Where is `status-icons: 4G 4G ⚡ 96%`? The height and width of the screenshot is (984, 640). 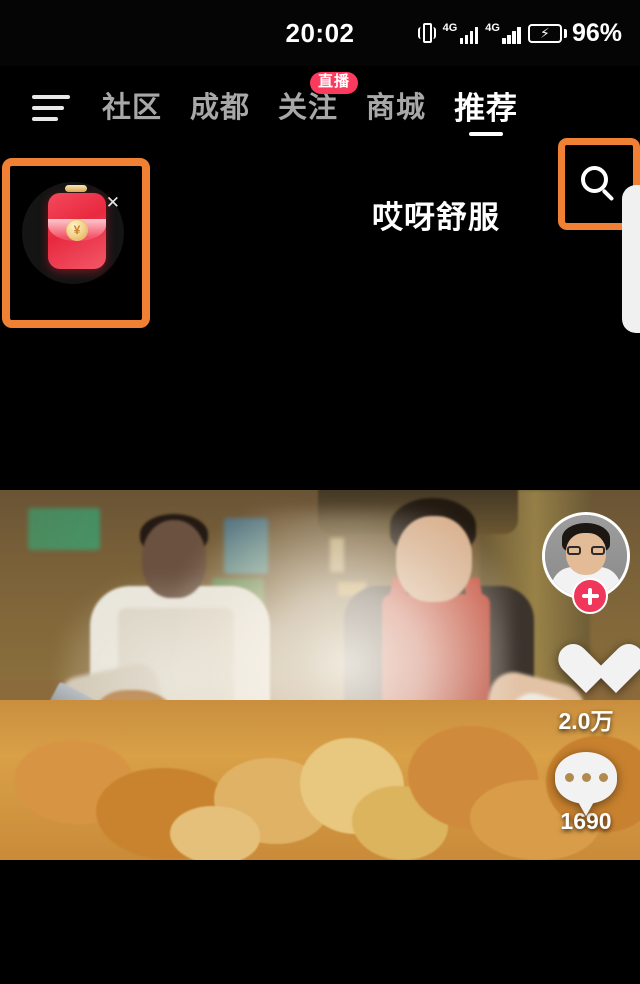 status-icons: 4G 4G ⚡ 96% is located at coordinates (519, 33).